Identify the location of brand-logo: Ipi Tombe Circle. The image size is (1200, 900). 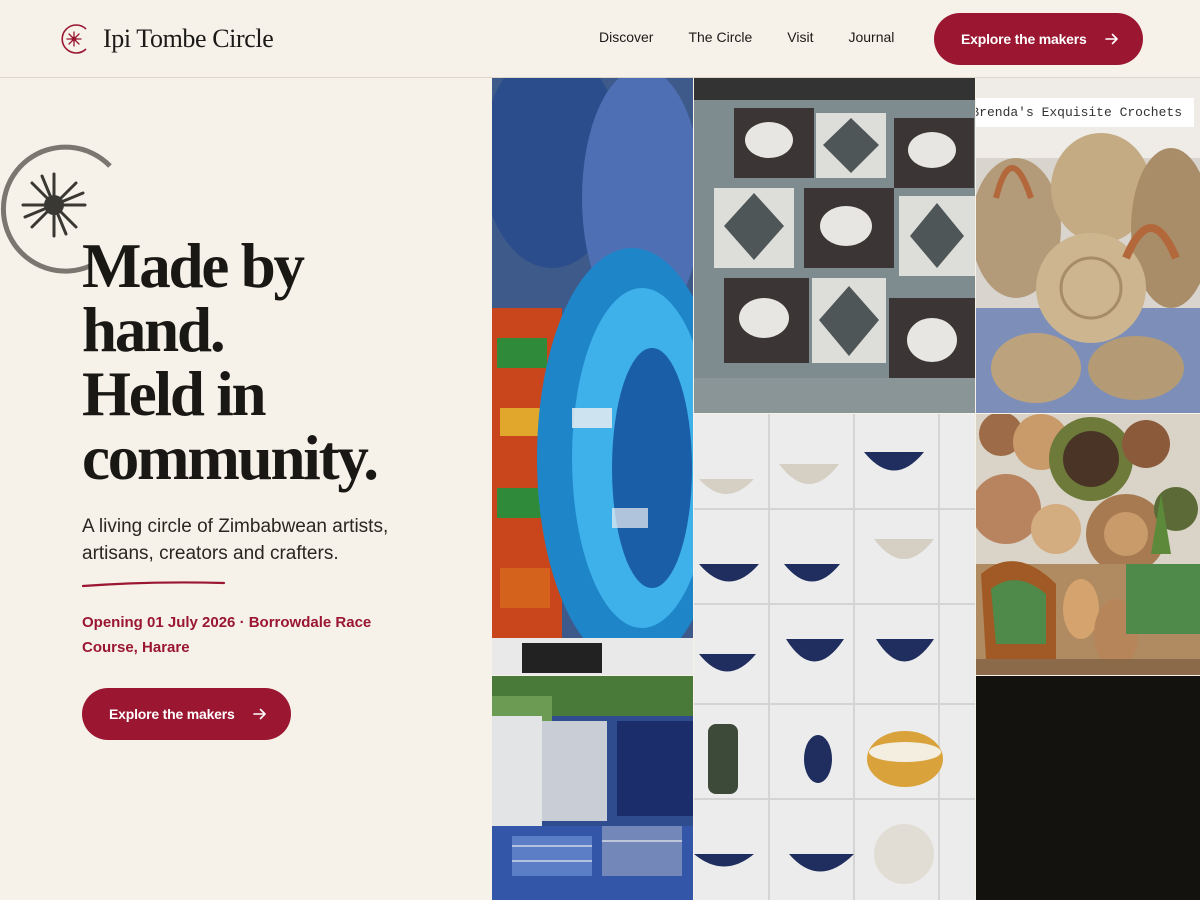
(167, 39).